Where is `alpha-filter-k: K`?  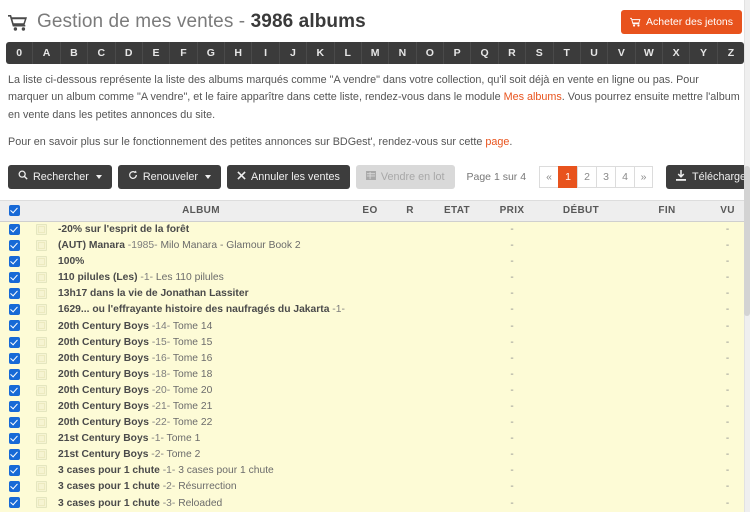 alpha-filter-k: K is located at coordinates (321, 53).